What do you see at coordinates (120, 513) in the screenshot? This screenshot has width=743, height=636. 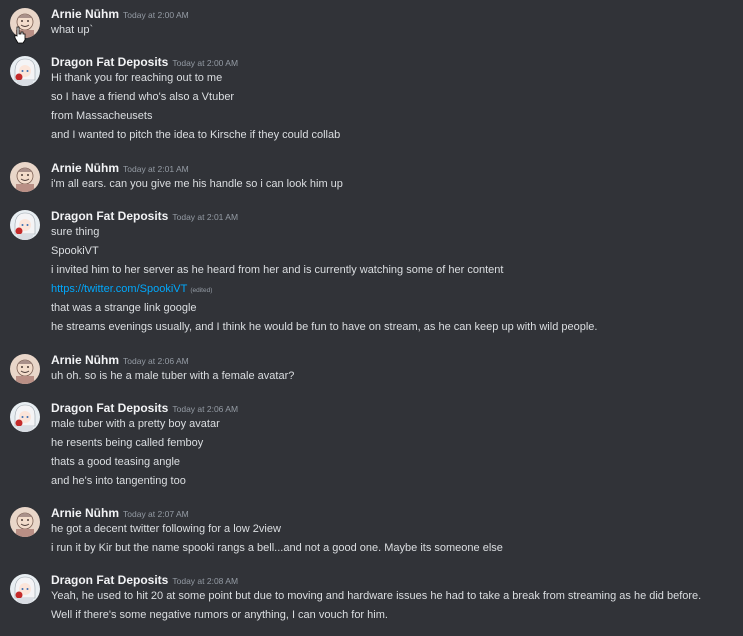 I see `message-header: Arnie Nūhm Today at 2:07 AM` at bounding box center [120, 513].